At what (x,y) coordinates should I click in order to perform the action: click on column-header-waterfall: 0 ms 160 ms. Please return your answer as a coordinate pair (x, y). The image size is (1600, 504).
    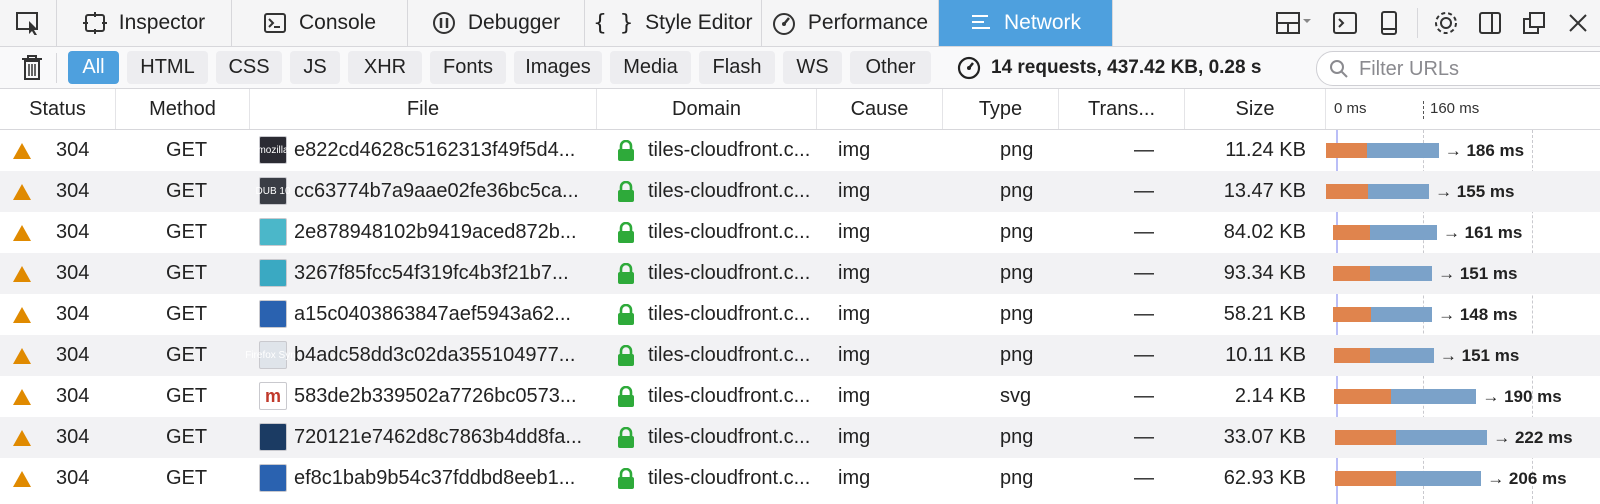
    Looking at the image, I should click on (1463, 109).